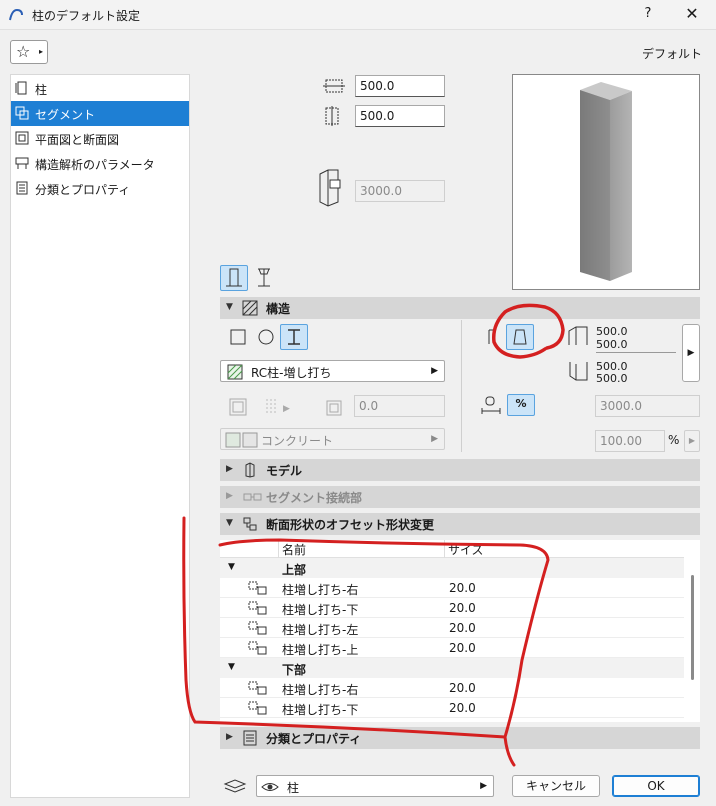  I want to click on archicad-icon, so click(16, 14).